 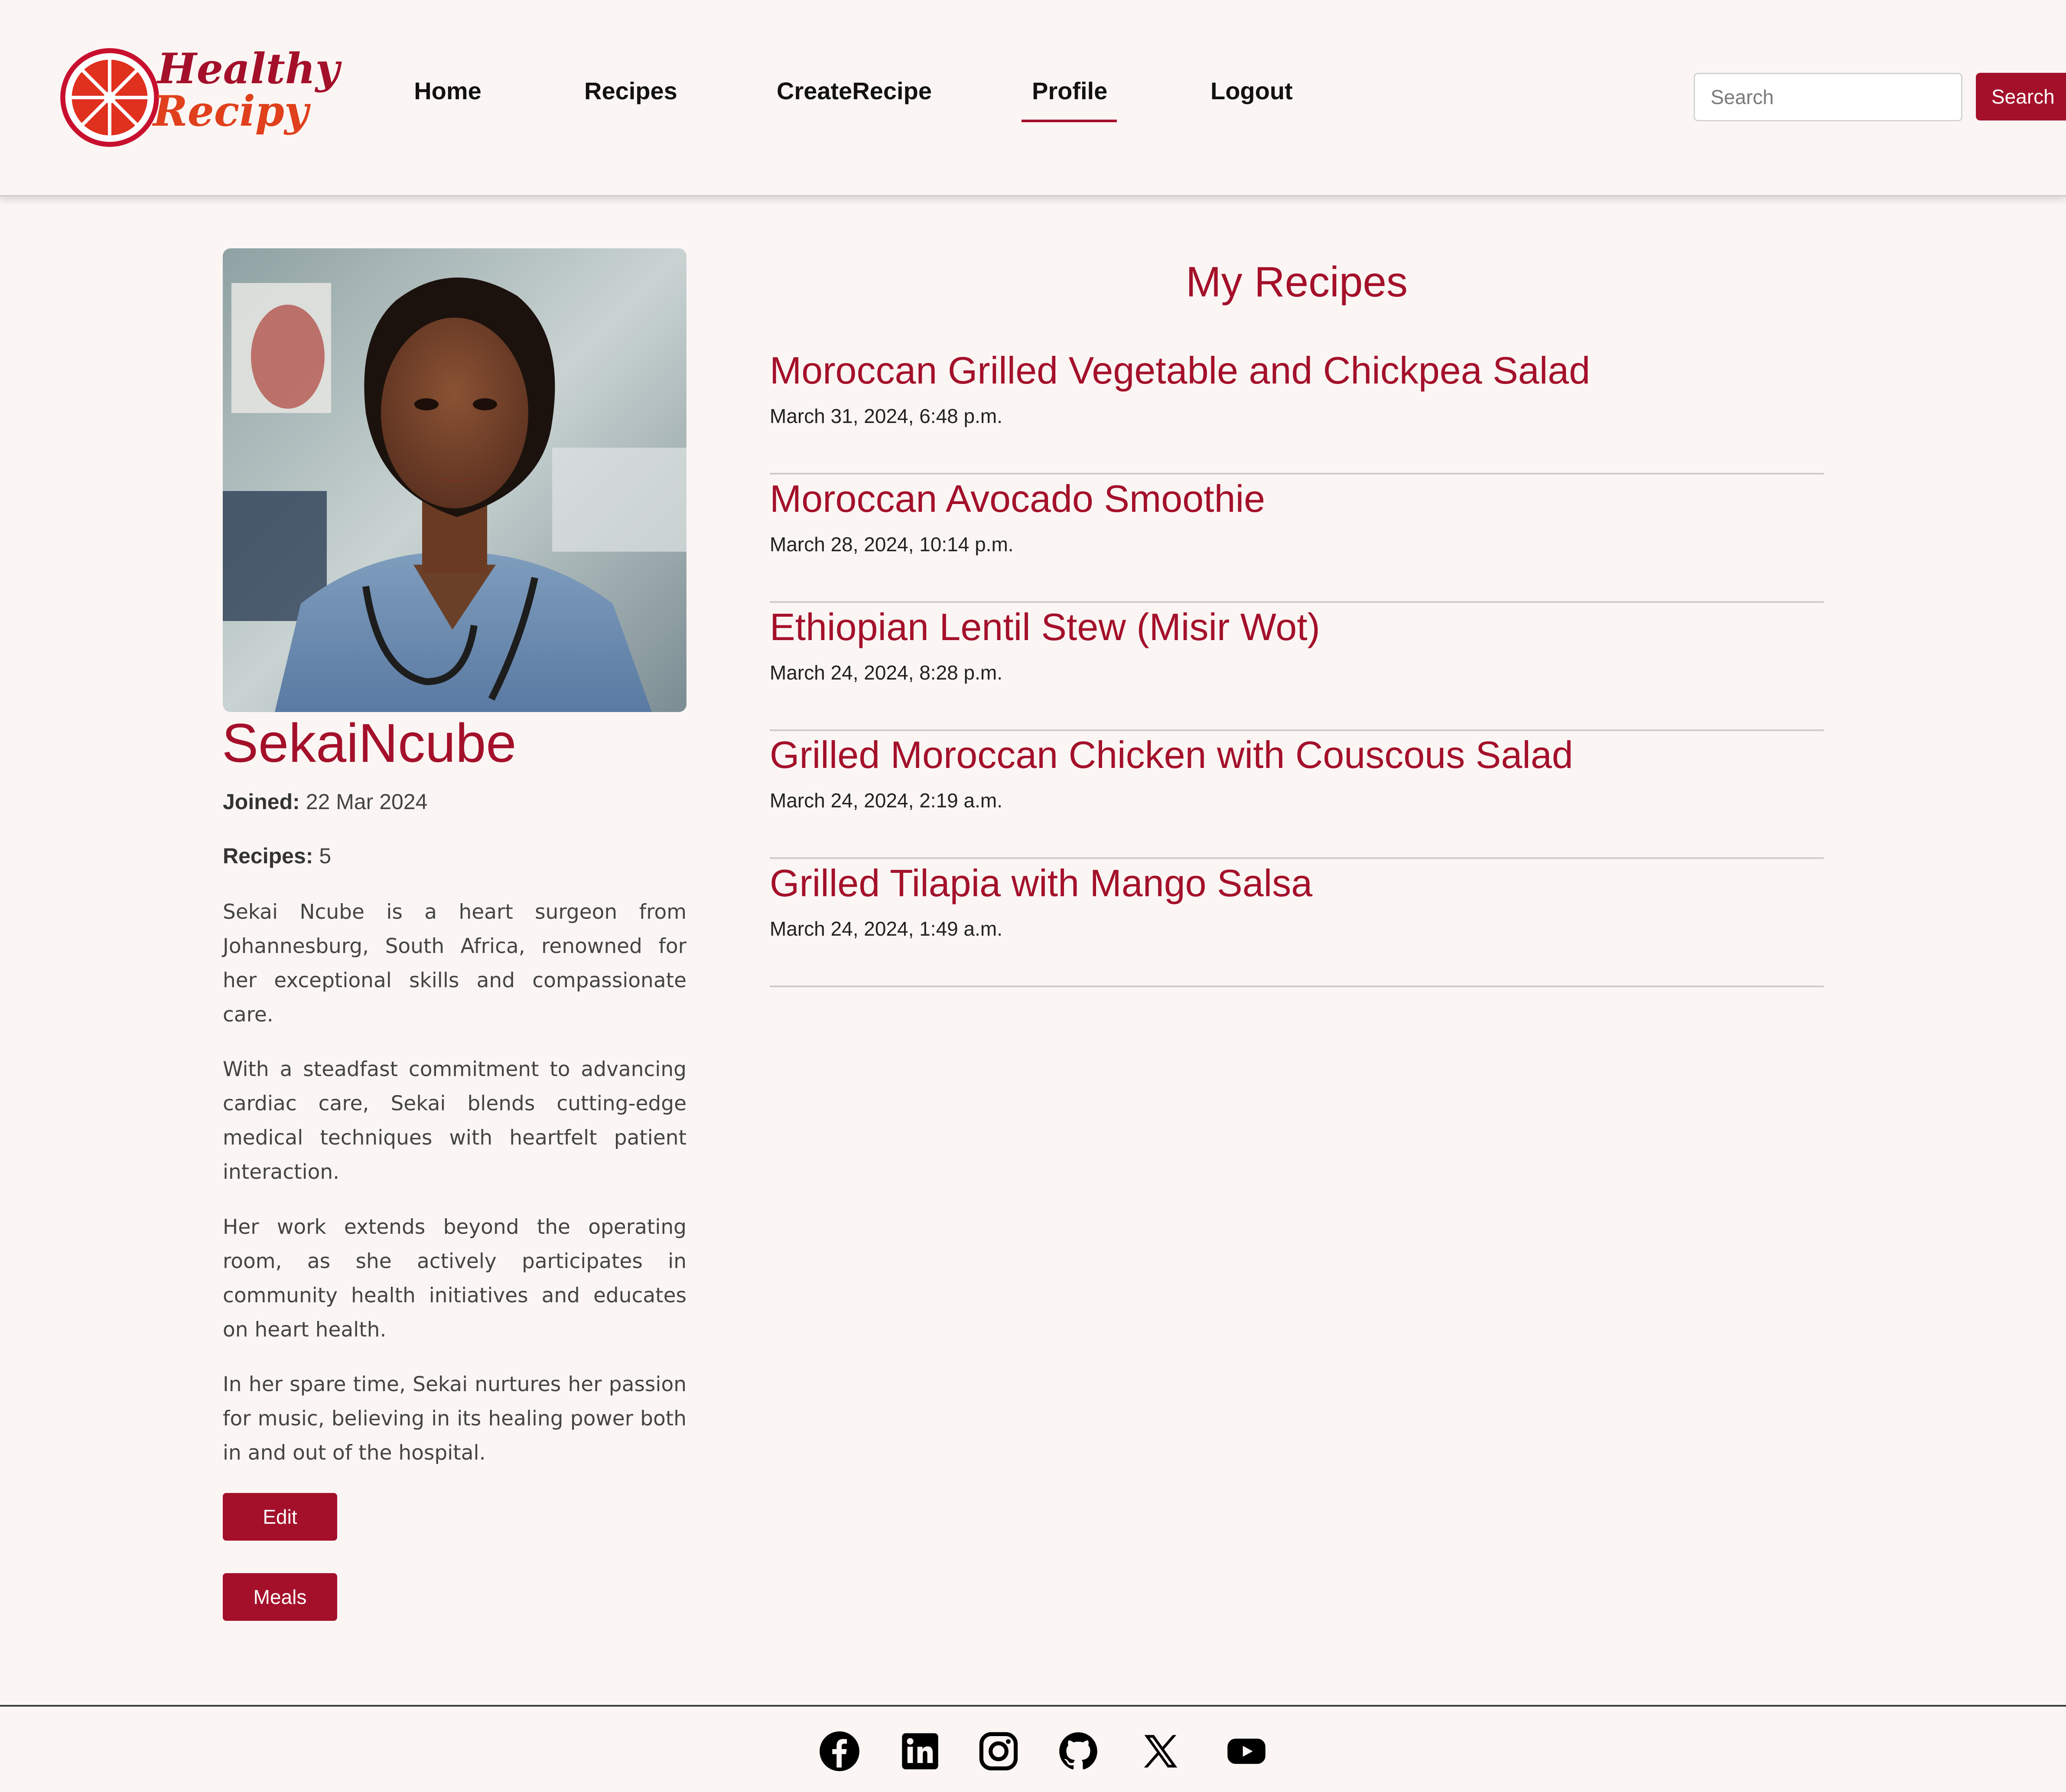 What do you see at coordinates (1828, 97) in the screenshot?
I see `search-input` at bounding box center [1828, 97].